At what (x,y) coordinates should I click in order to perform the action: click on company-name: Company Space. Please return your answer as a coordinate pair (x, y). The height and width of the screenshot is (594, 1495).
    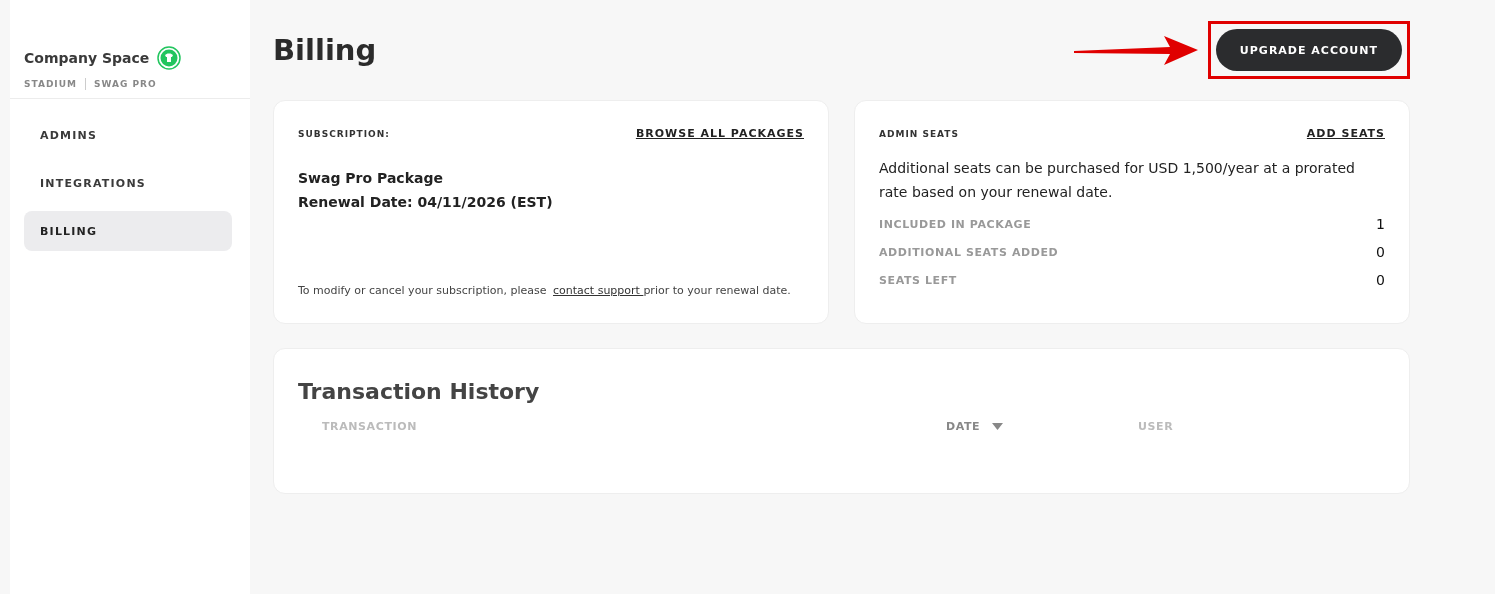
    Looking at the image, I should click on (87, 58).